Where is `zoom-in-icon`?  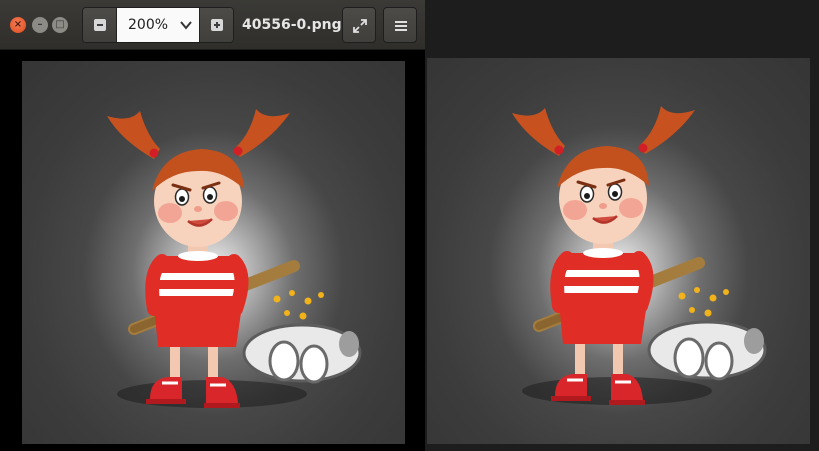 zoom-in-icon is located at coordinates (217, 25).